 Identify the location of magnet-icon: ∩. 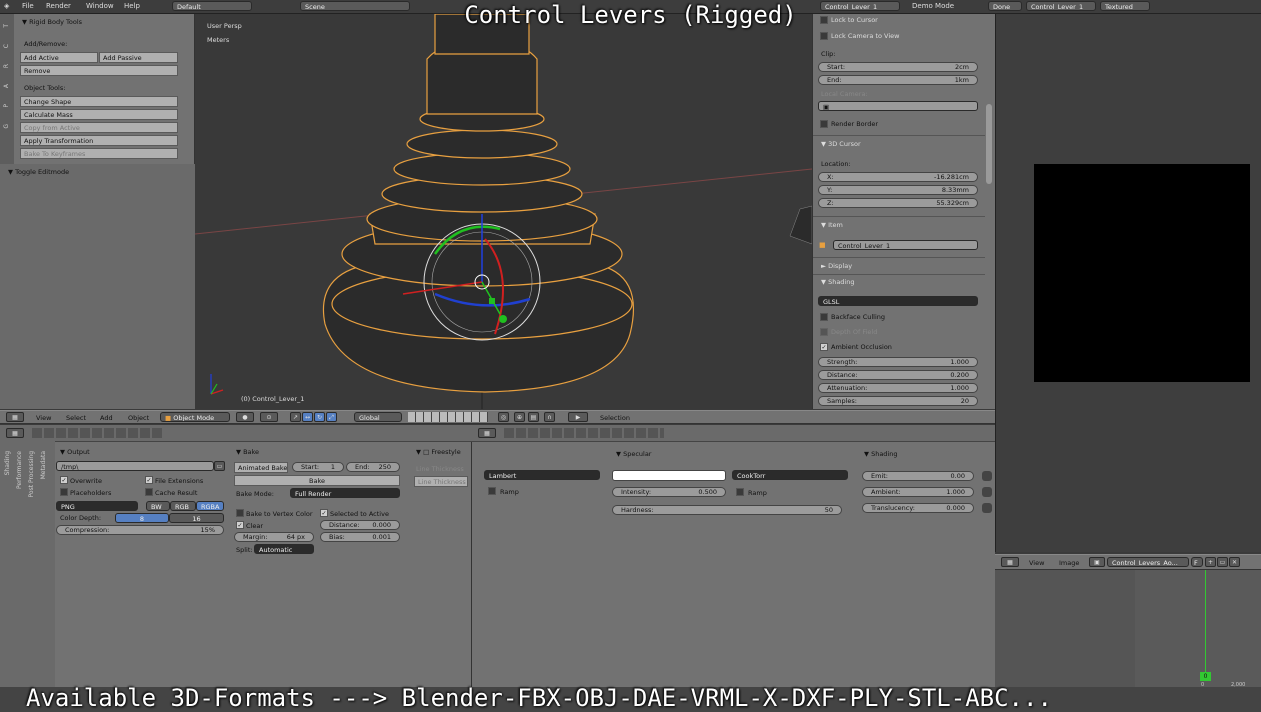
(549, 417).